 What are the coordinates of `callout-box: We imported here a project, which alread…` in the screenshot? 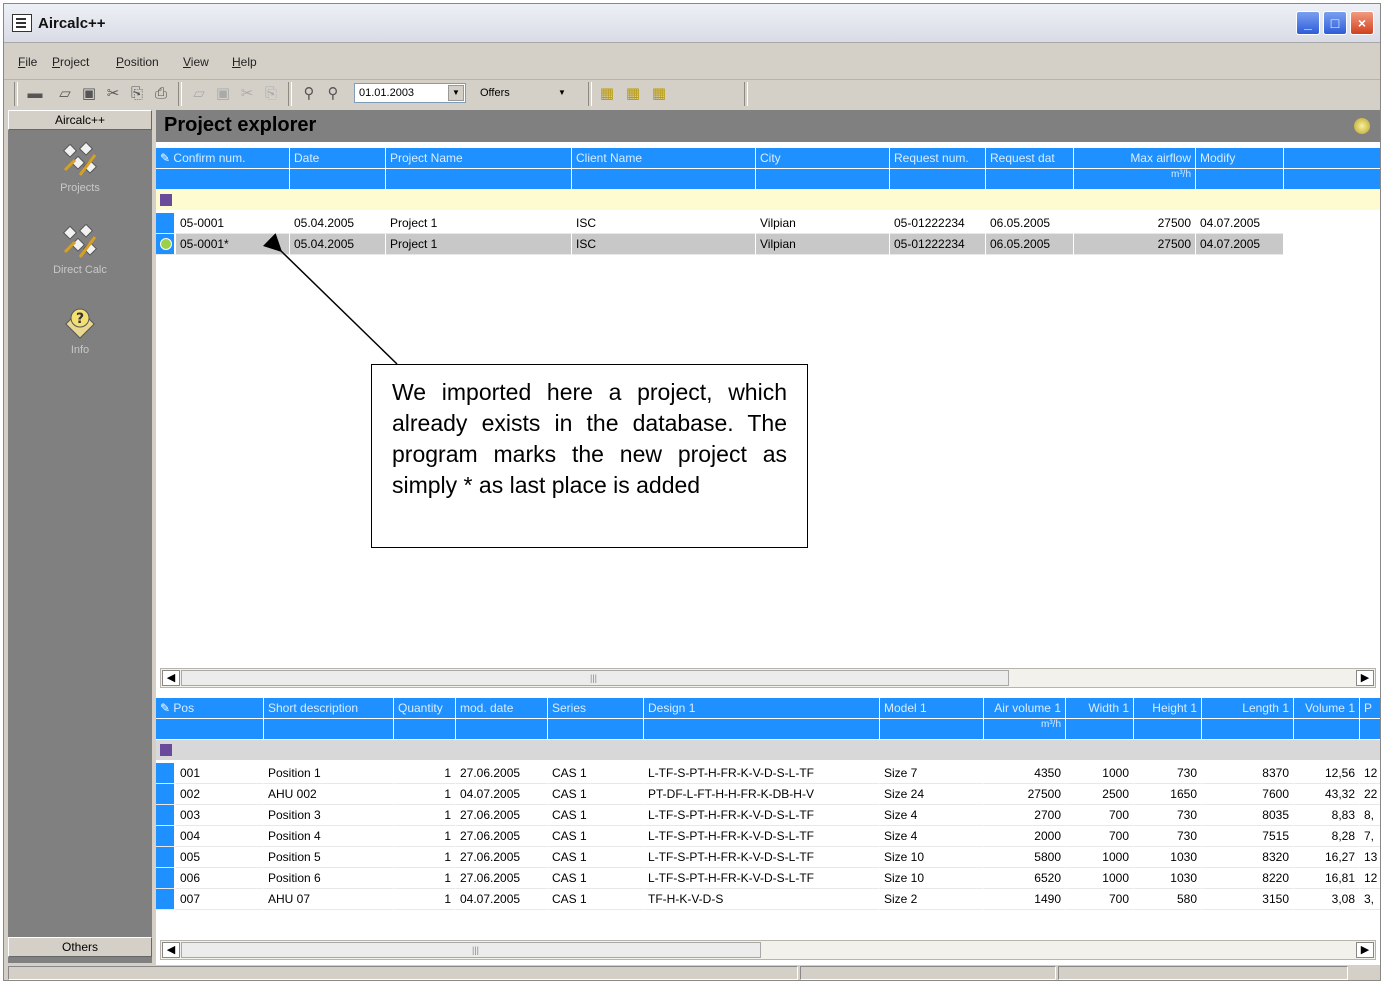 It's located at (589, 456).